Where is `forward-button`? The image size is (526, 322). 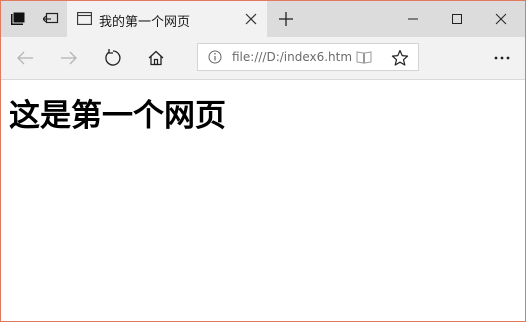
forward-button is located at coordinates (69, 58).